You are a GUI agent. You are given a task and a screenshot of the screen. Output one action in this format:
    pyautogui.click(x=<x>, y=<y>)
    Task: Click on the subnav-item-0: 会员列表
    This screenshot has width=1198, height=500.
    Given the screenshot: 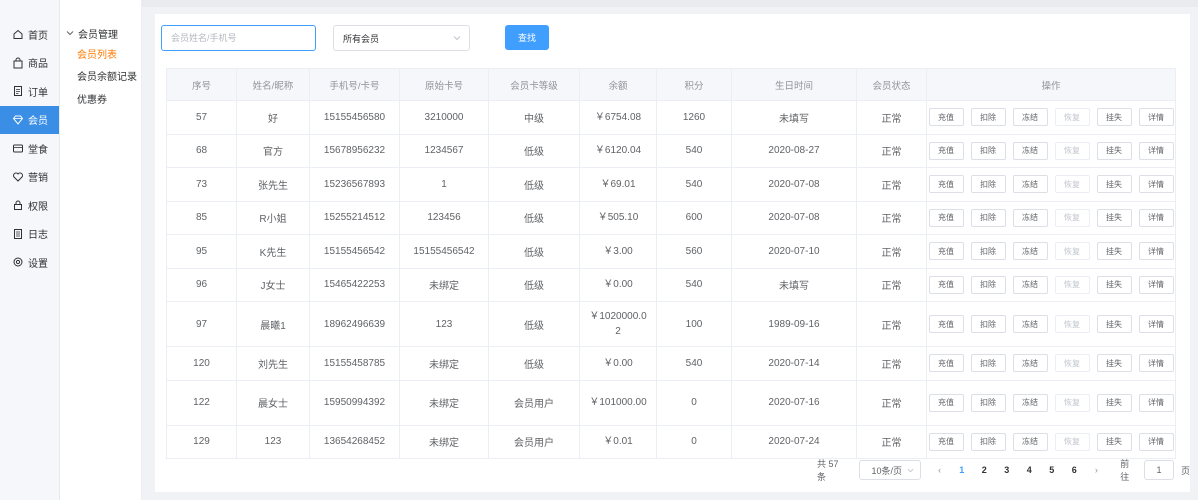 What is the action you would take?
    pyautogui.click(x=100, y=53)
    